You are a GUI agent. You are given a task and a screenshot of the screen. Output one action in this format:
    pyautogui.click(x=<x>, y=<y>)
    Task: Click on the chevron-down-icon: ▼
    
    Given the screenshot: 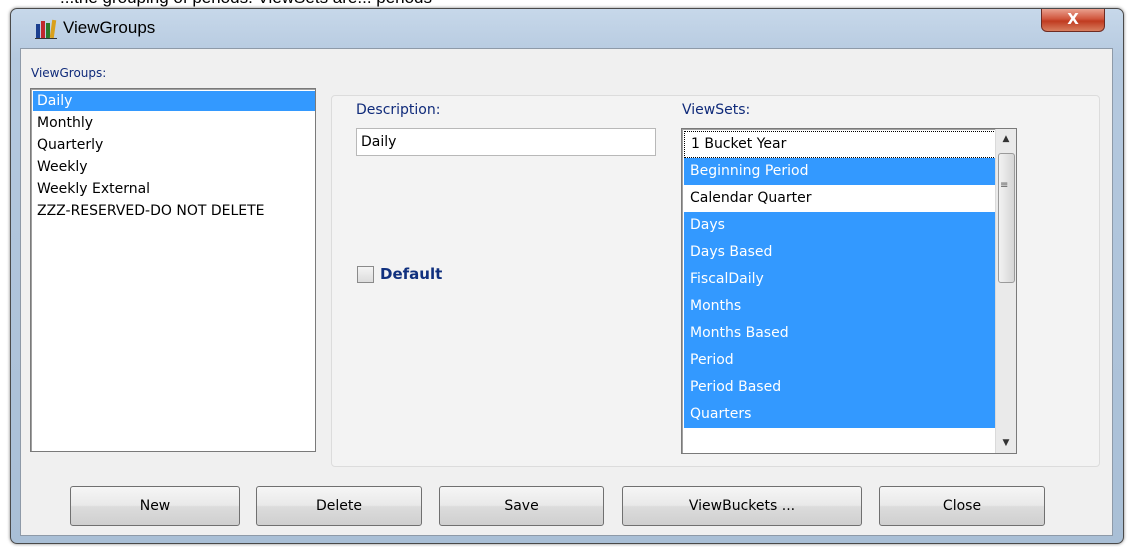 What is the action you would take?
    pyautogui.click(x=1006, y=443)
    